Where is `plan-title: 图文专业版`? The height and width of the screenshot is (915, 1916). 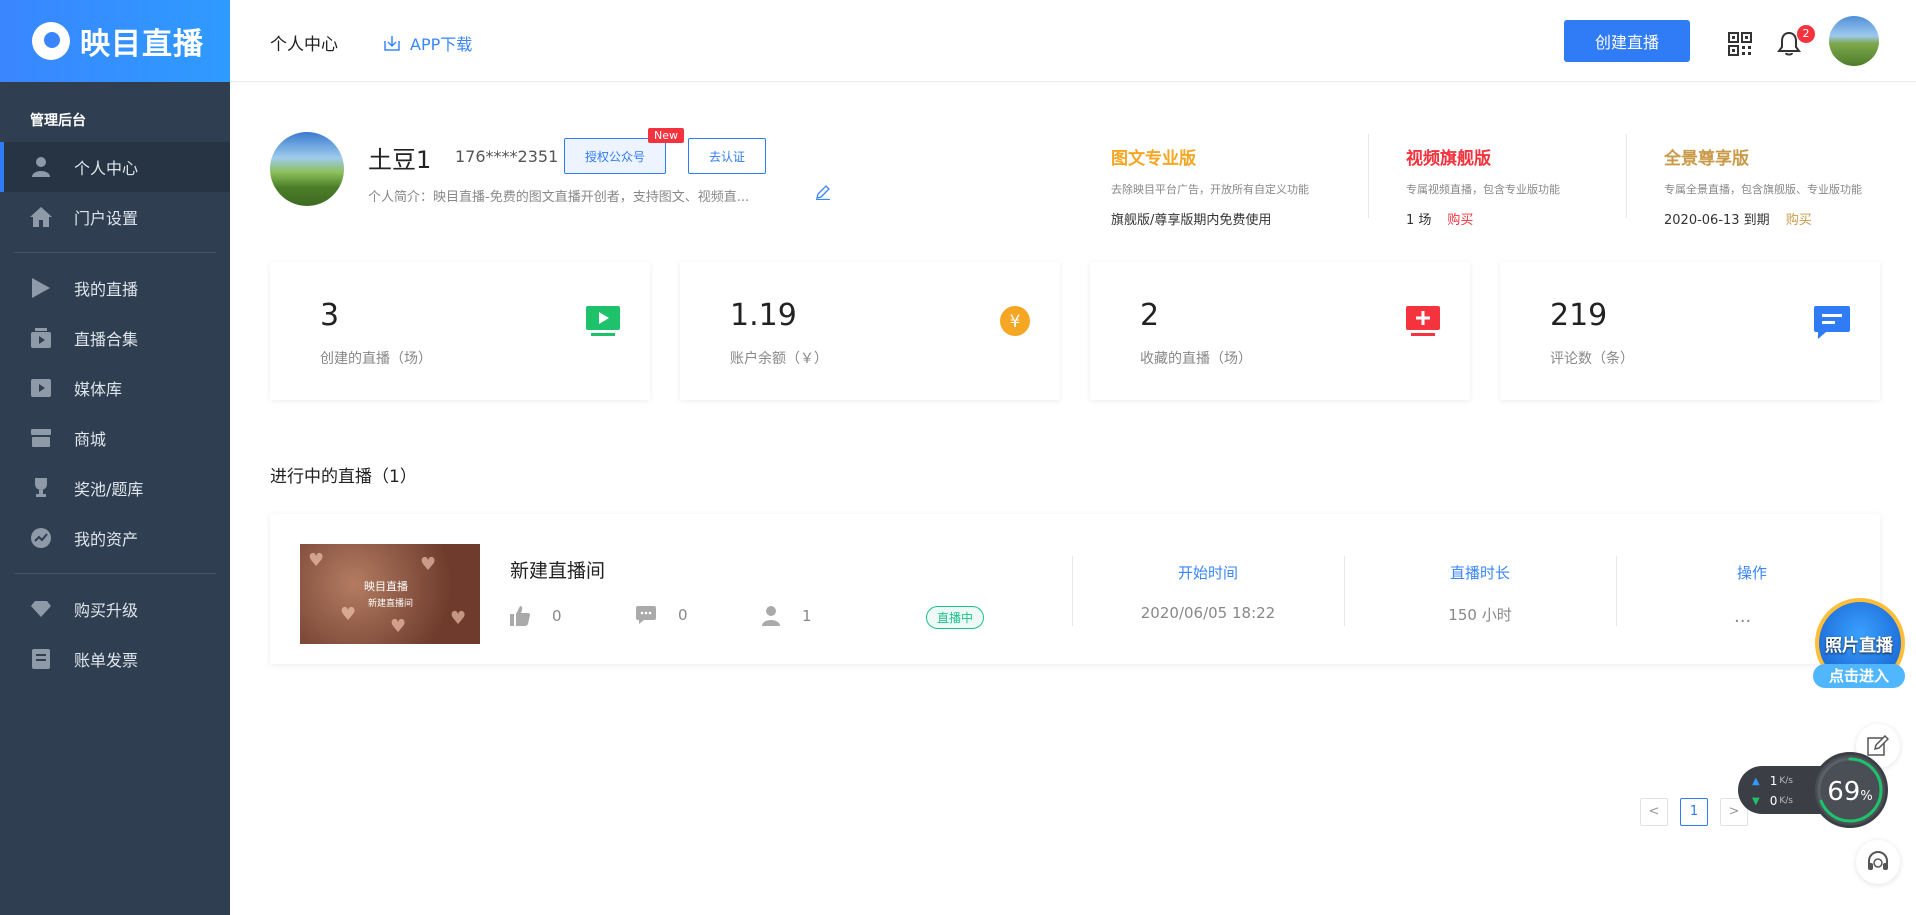 plan-title: 图文专业版 is located at coordinates (1153, 159).